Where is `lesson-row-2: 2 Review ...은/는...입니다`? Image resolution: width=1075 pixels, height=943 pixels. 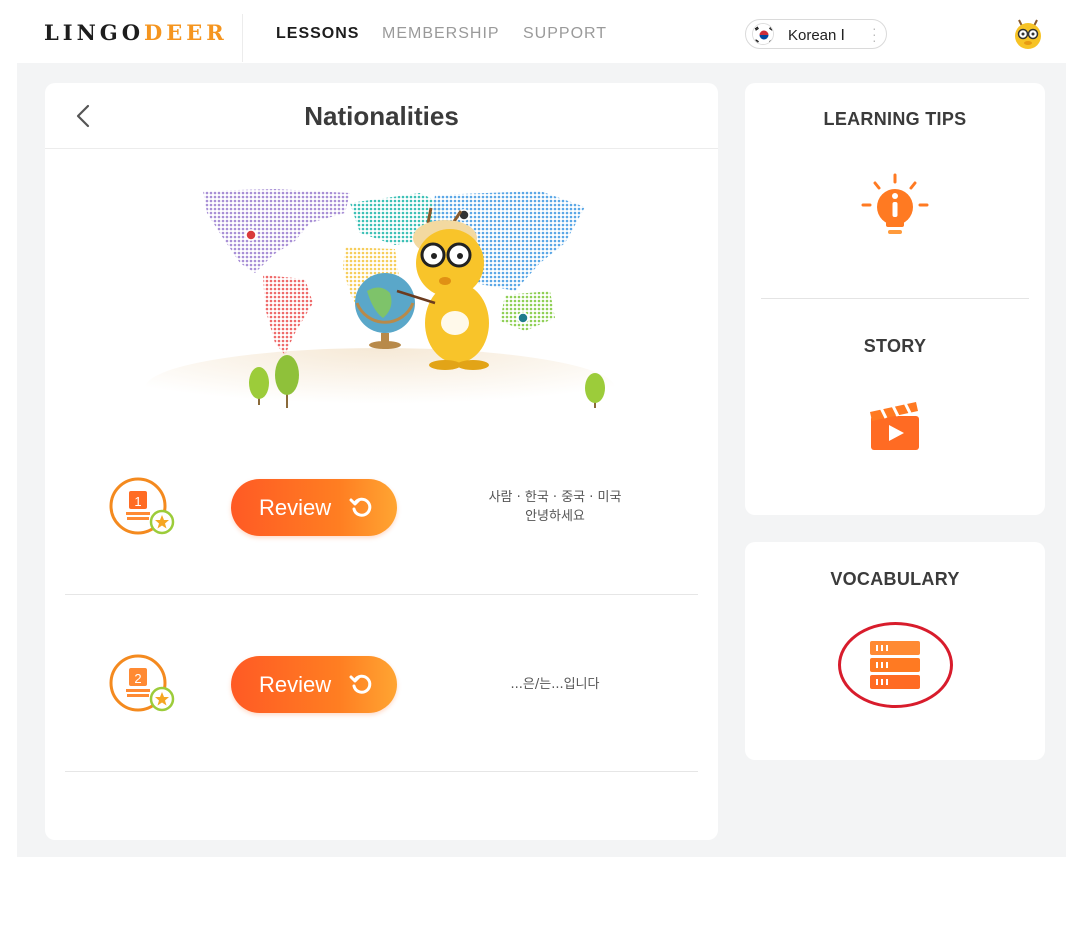
lesson-row-2: 2 Review ...은/는...입니다 is located at coordinates (381, 683).